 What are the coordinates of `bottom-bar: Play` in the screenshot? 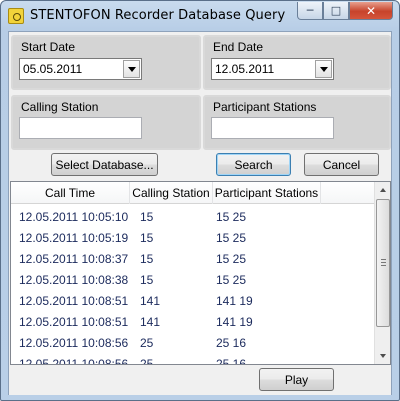 It's located at (200, 380).